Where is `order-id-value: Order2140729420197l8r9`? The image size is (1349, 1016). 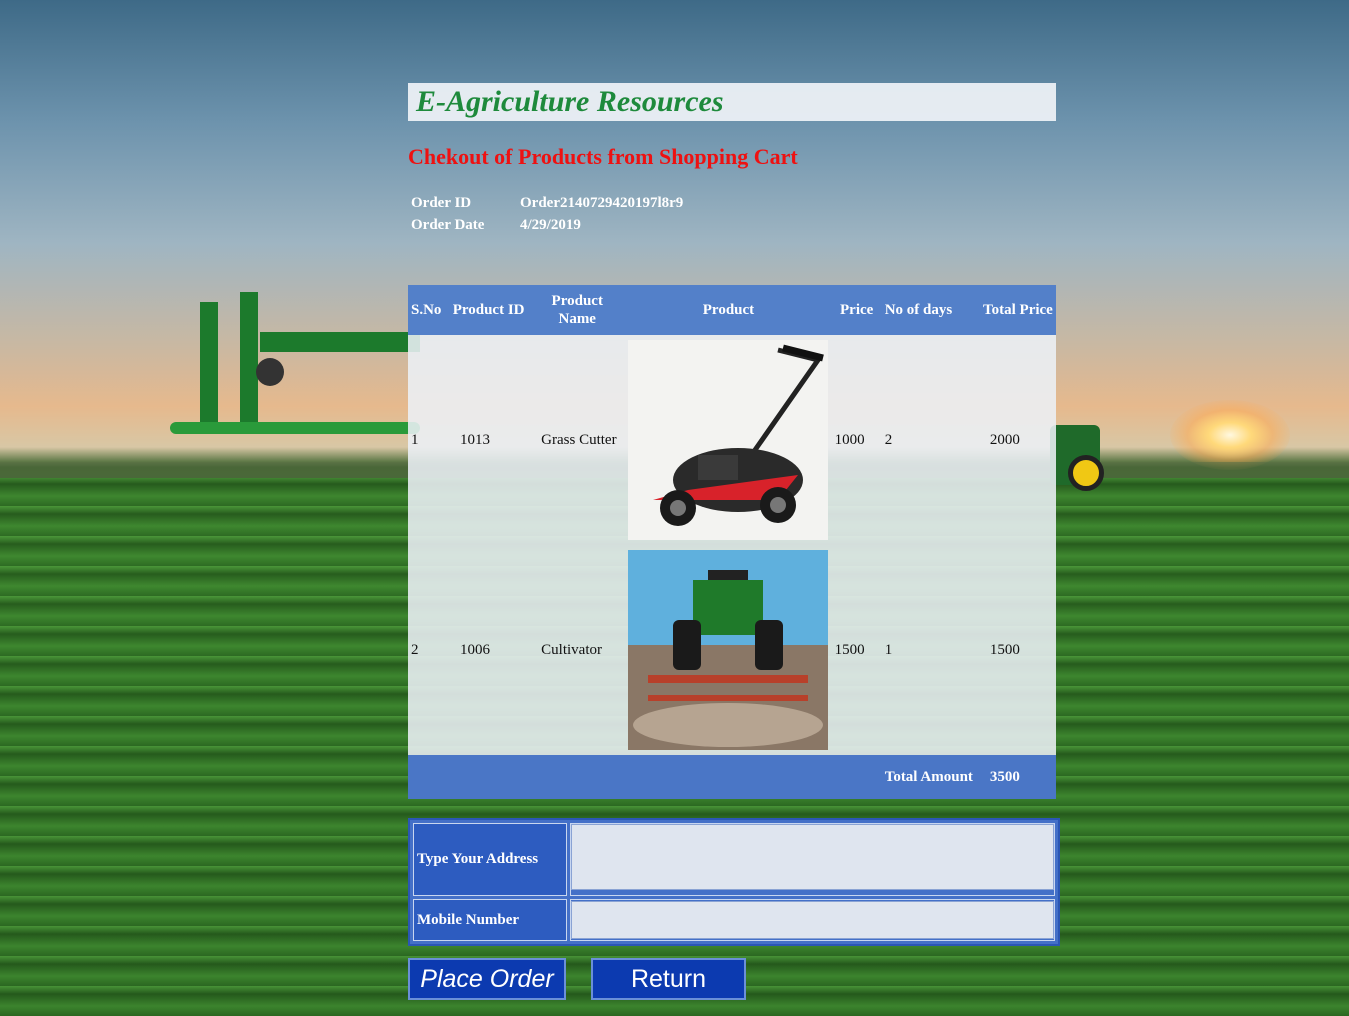 order-id-value: Order2140729420197l8r9 is located at coordinates (602, 203).